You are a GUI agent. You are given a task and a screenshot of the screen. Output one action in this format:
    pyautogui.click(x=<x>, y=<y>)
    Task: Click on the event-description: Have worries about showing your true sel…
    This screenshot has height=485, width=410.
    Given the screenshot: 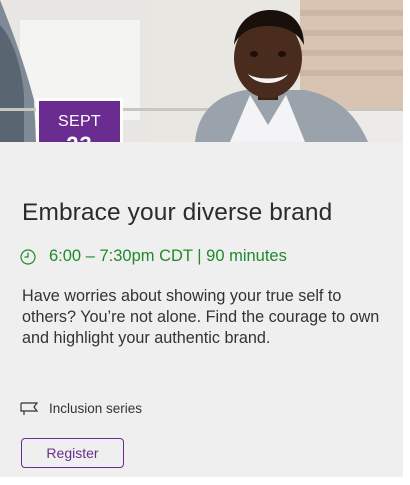 What is the action you would take?
    pyautogui.click(x=201, y=317)
    